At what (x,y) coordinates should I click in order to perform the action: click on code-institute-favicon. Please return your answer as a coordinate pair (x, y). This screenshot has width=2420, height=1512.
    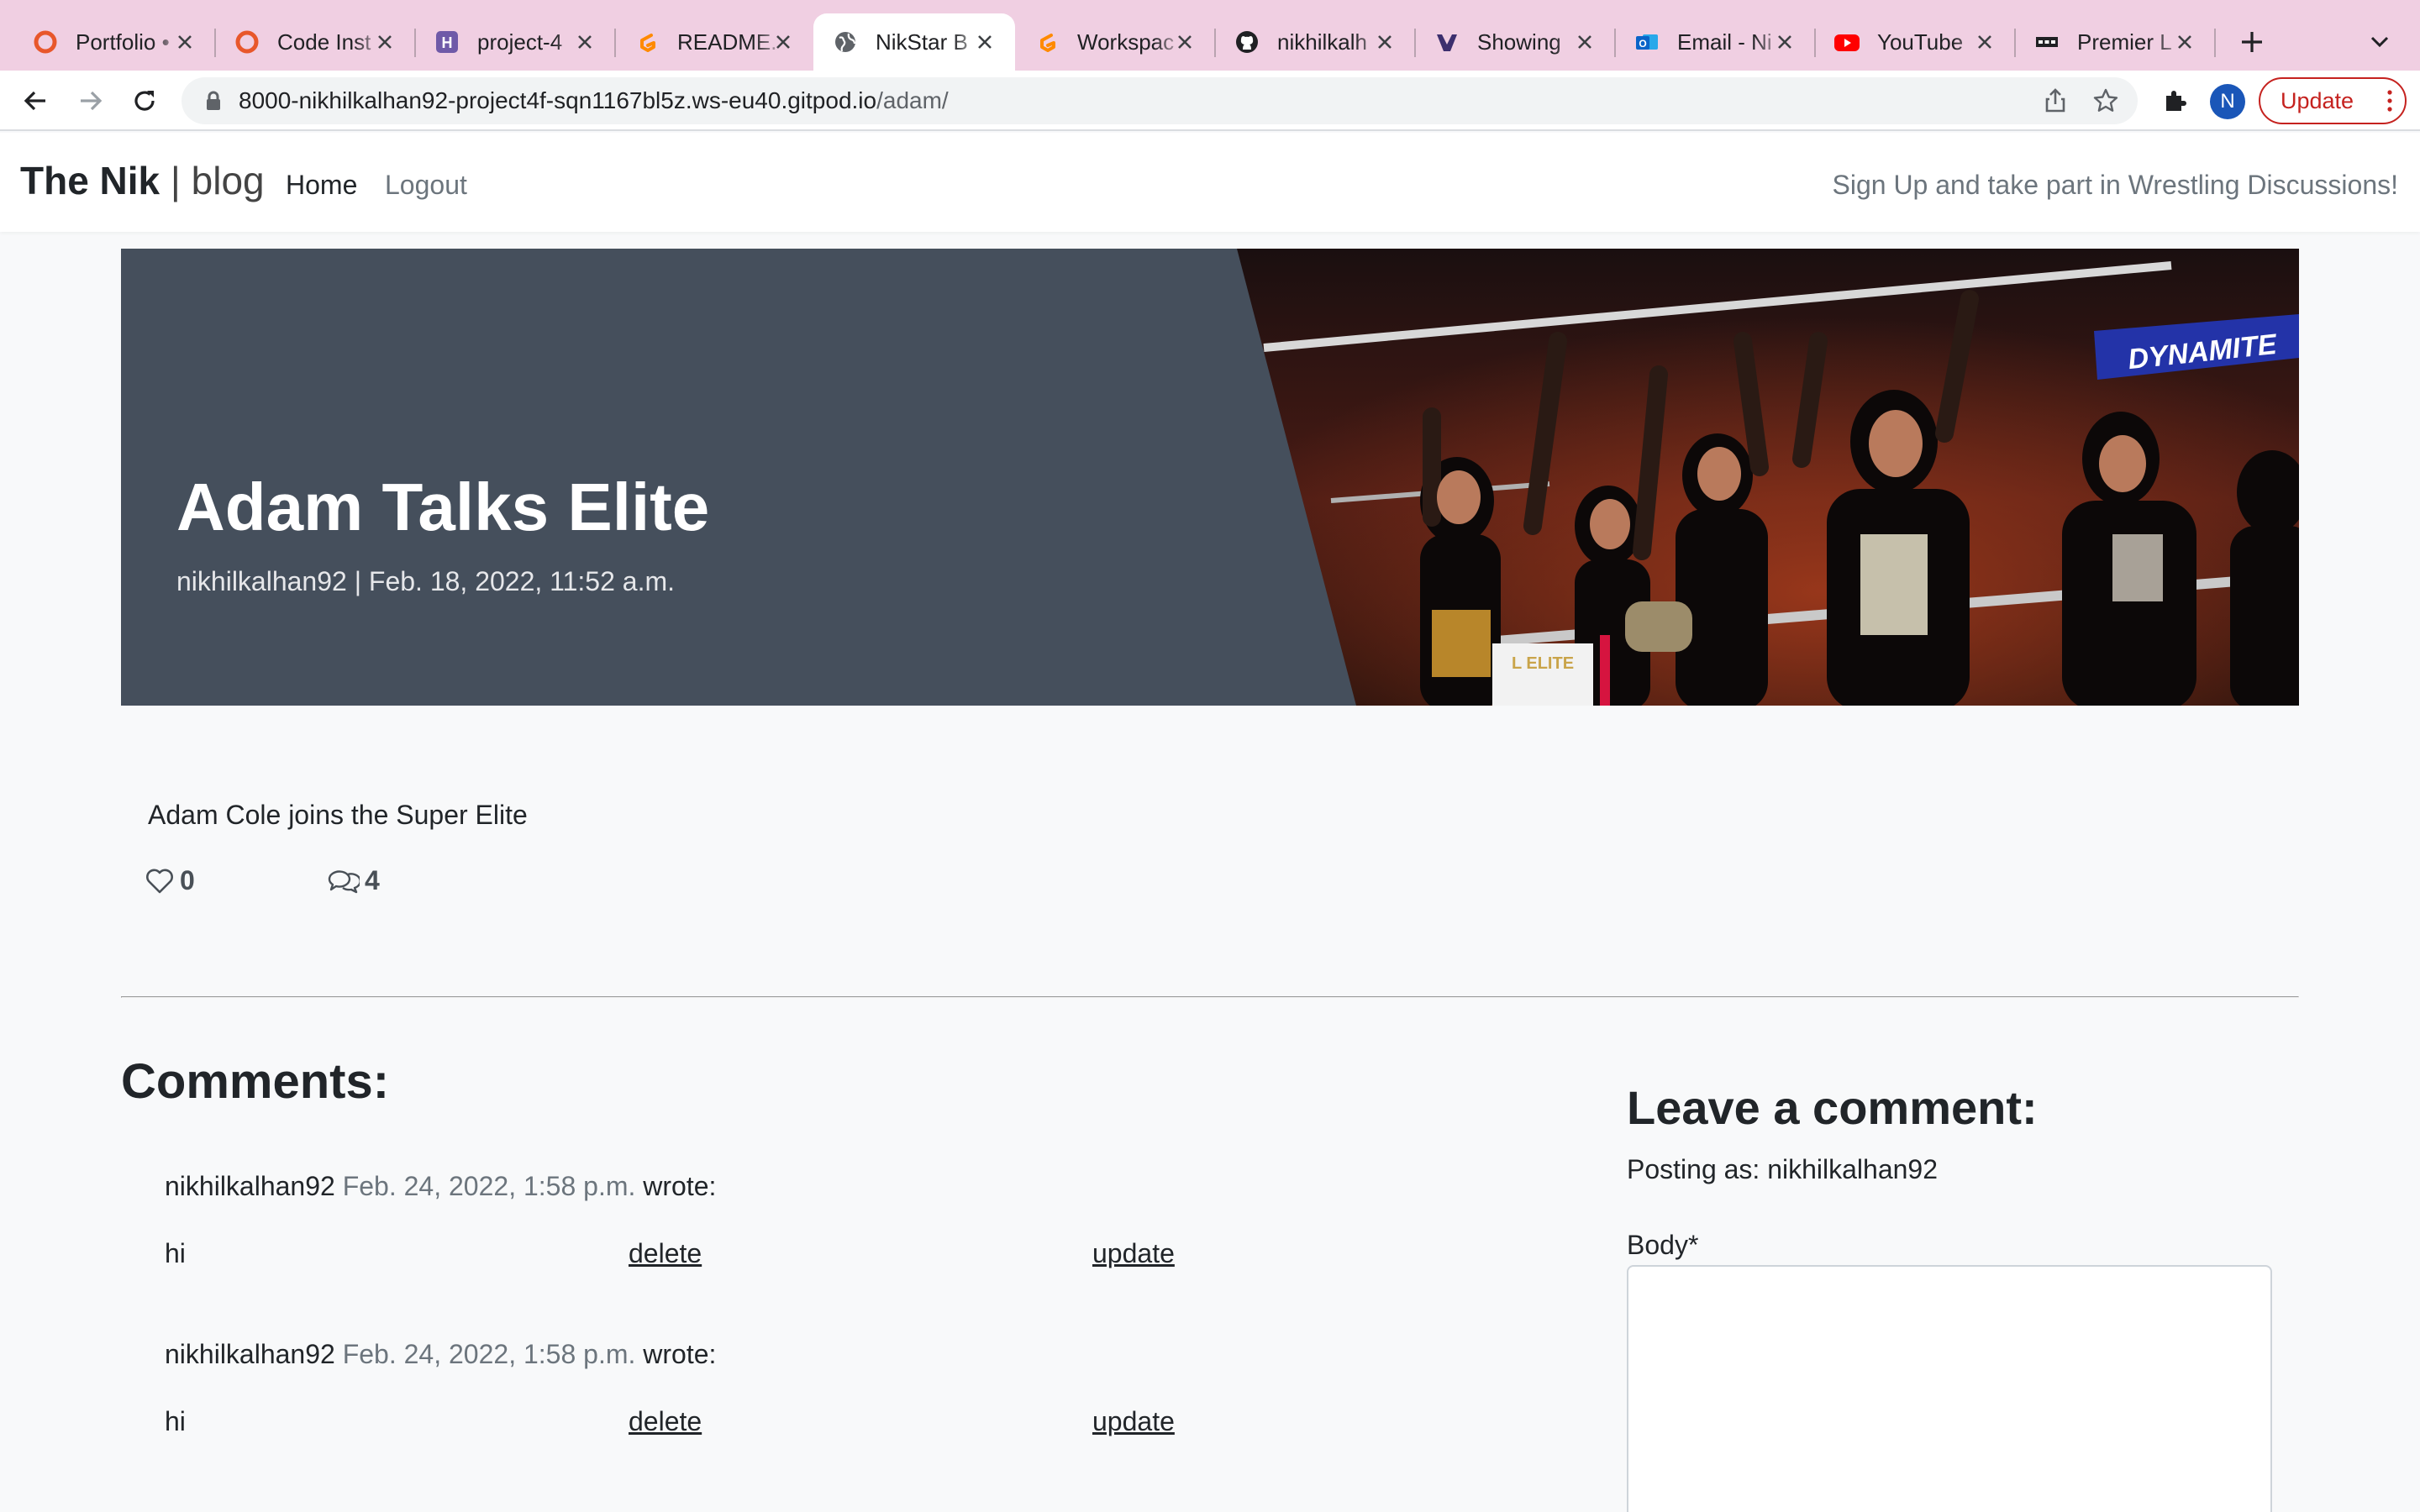
    Looking at the image, I should click on (247, 42).